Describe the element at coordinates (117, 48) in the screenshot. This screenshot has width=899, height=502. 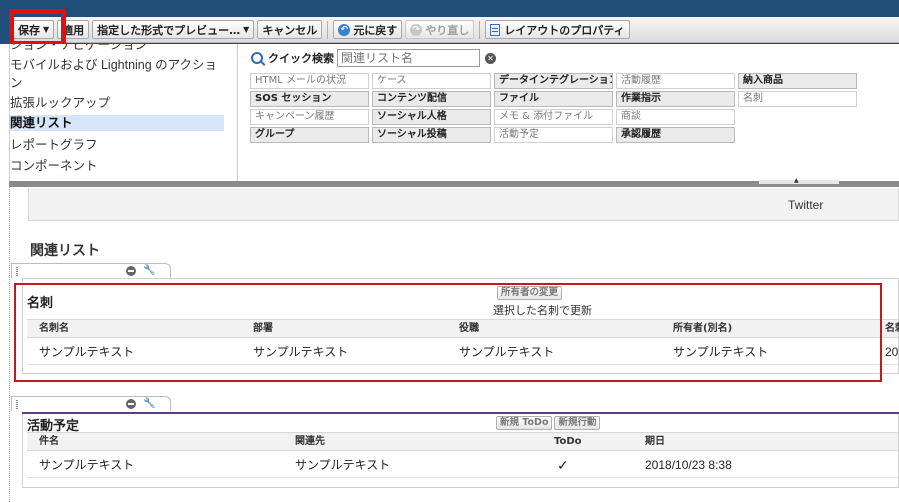
I see `palette-category: ション・ナビゲーション` at that location.